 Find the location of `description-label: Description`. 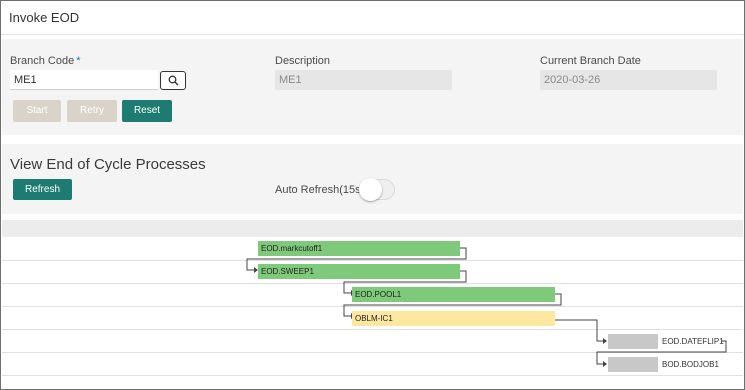

description-label: Description is located at coordinates (303, 61).